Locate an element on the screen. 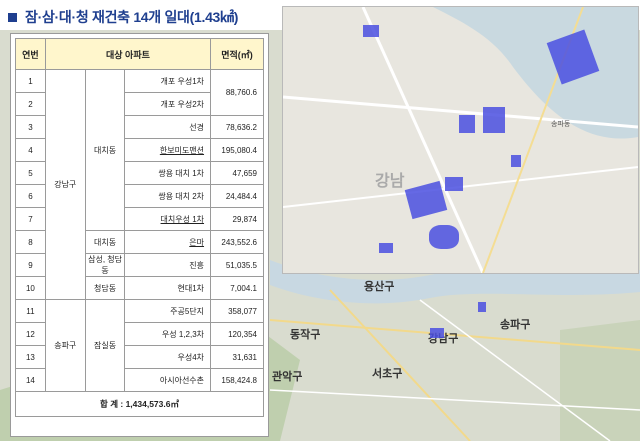 This screenshot has width=640, height=441. apartment-cell: 한보미도맨션 is located at coordinates (168, 150).